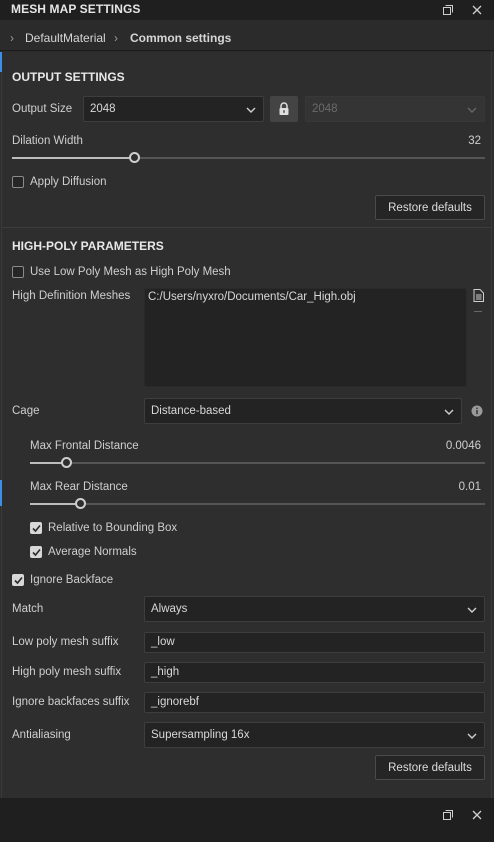  What do you see at coordinates (72, 580) in the screenshot?
I see `ignore-backface-label: Ignore Backface` at bounding box center [72, 580].